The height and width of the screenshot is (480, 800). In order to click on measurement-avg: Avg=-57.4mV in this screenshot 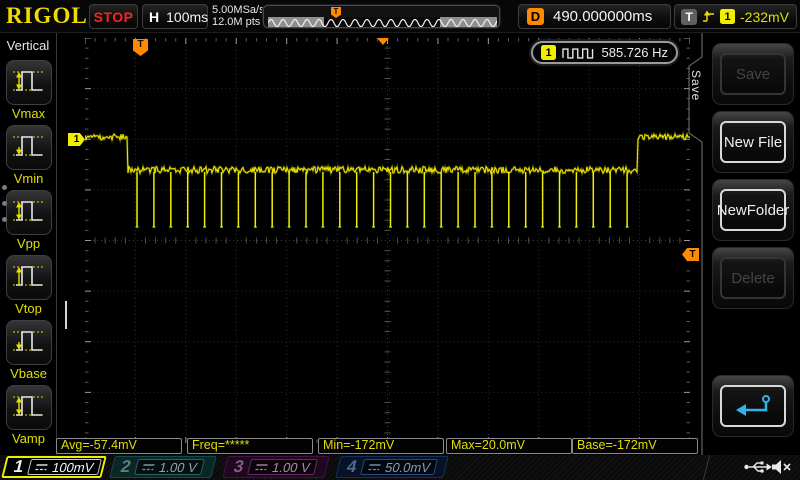, I will do `click(119, 446)`.